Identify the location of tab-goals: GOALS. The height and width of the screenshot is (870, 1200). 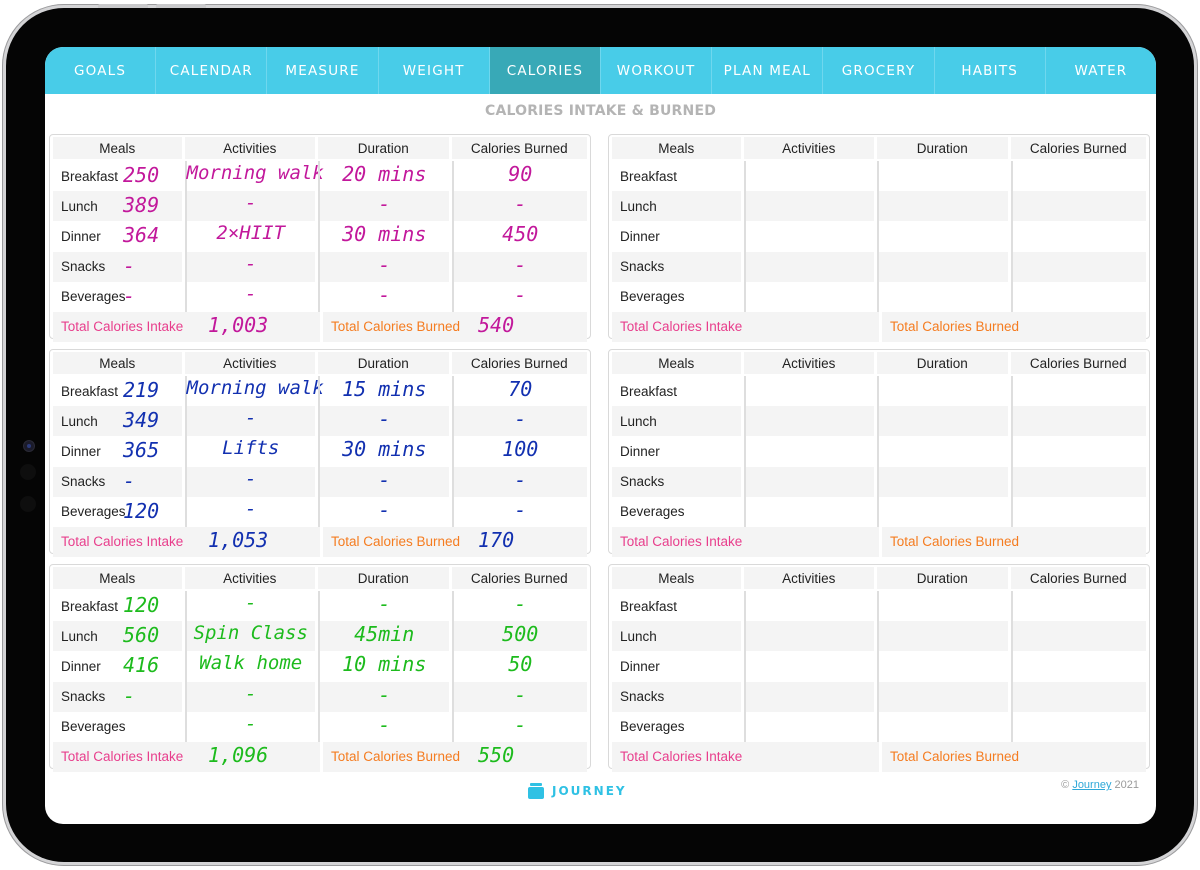
(101, 70).